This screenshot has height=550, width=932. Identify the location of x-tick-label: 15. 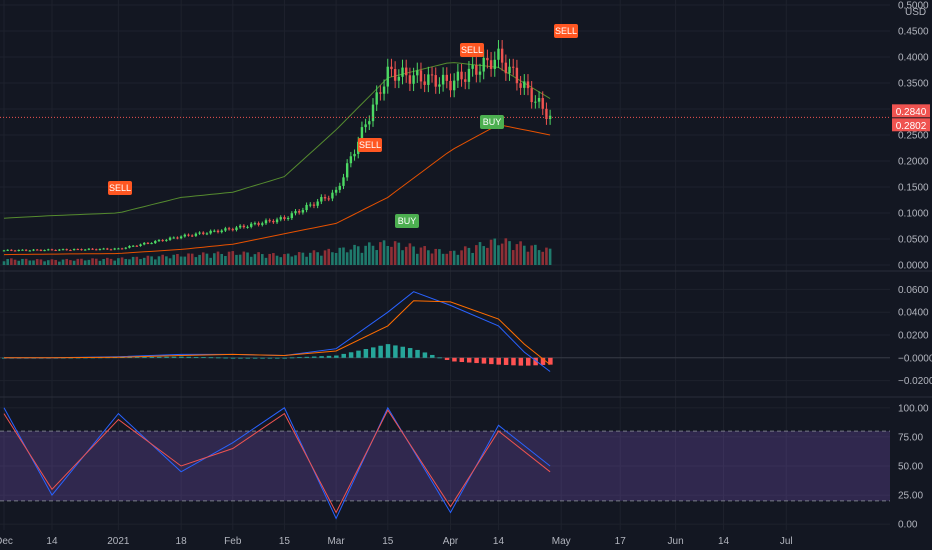
(285, 541).